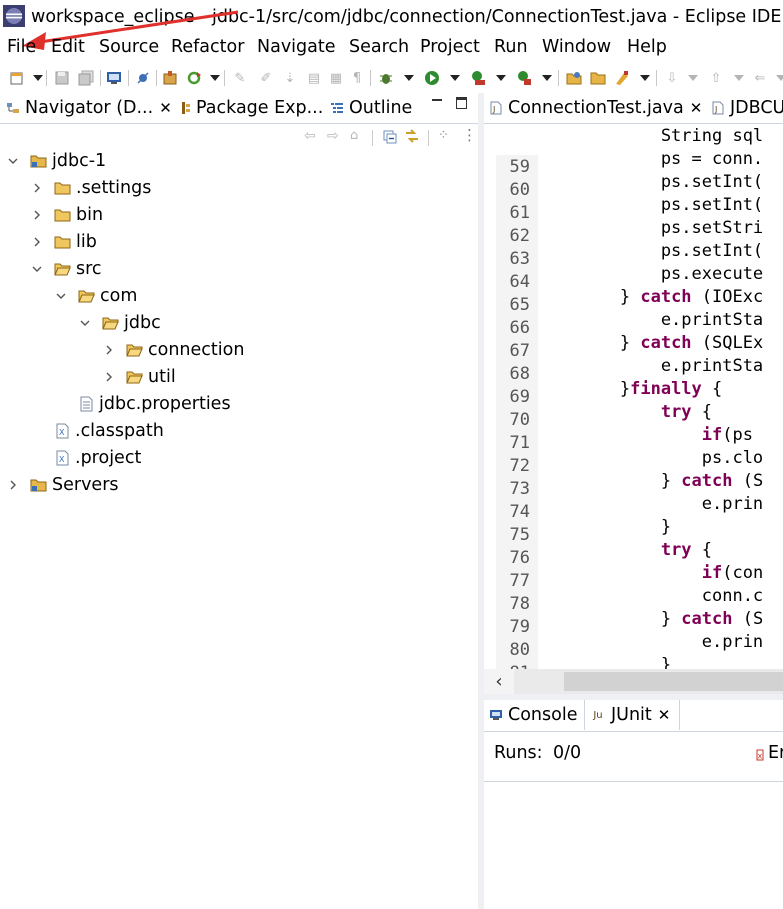 This screenshot has width=783, height=909. What do you see at coordinates (377, 108) in the screenshot?
I see `tab-outline: Outline` at bounding box center [377, 108].